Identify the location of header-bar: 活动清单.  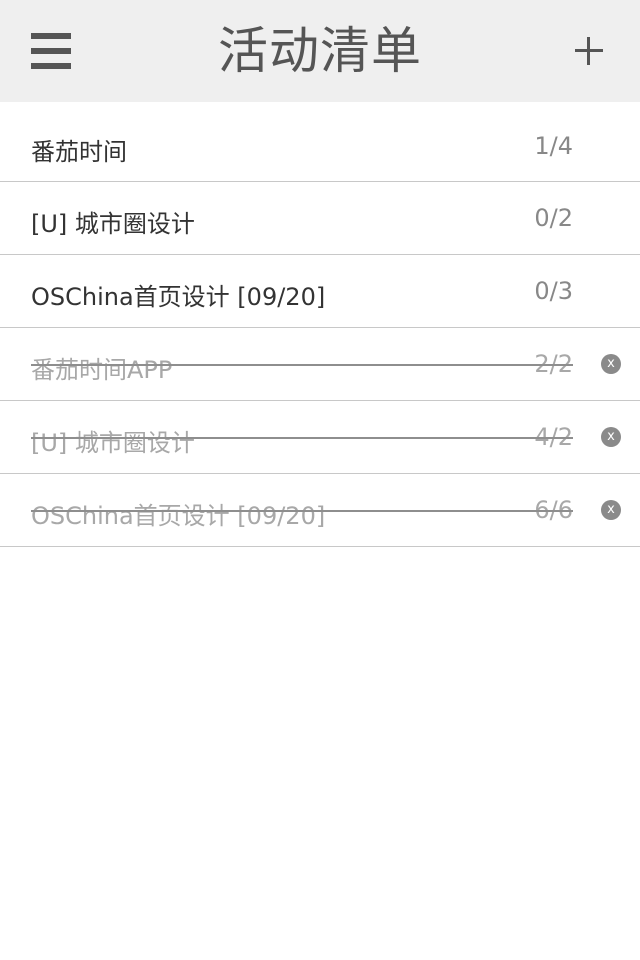
(320, 51).